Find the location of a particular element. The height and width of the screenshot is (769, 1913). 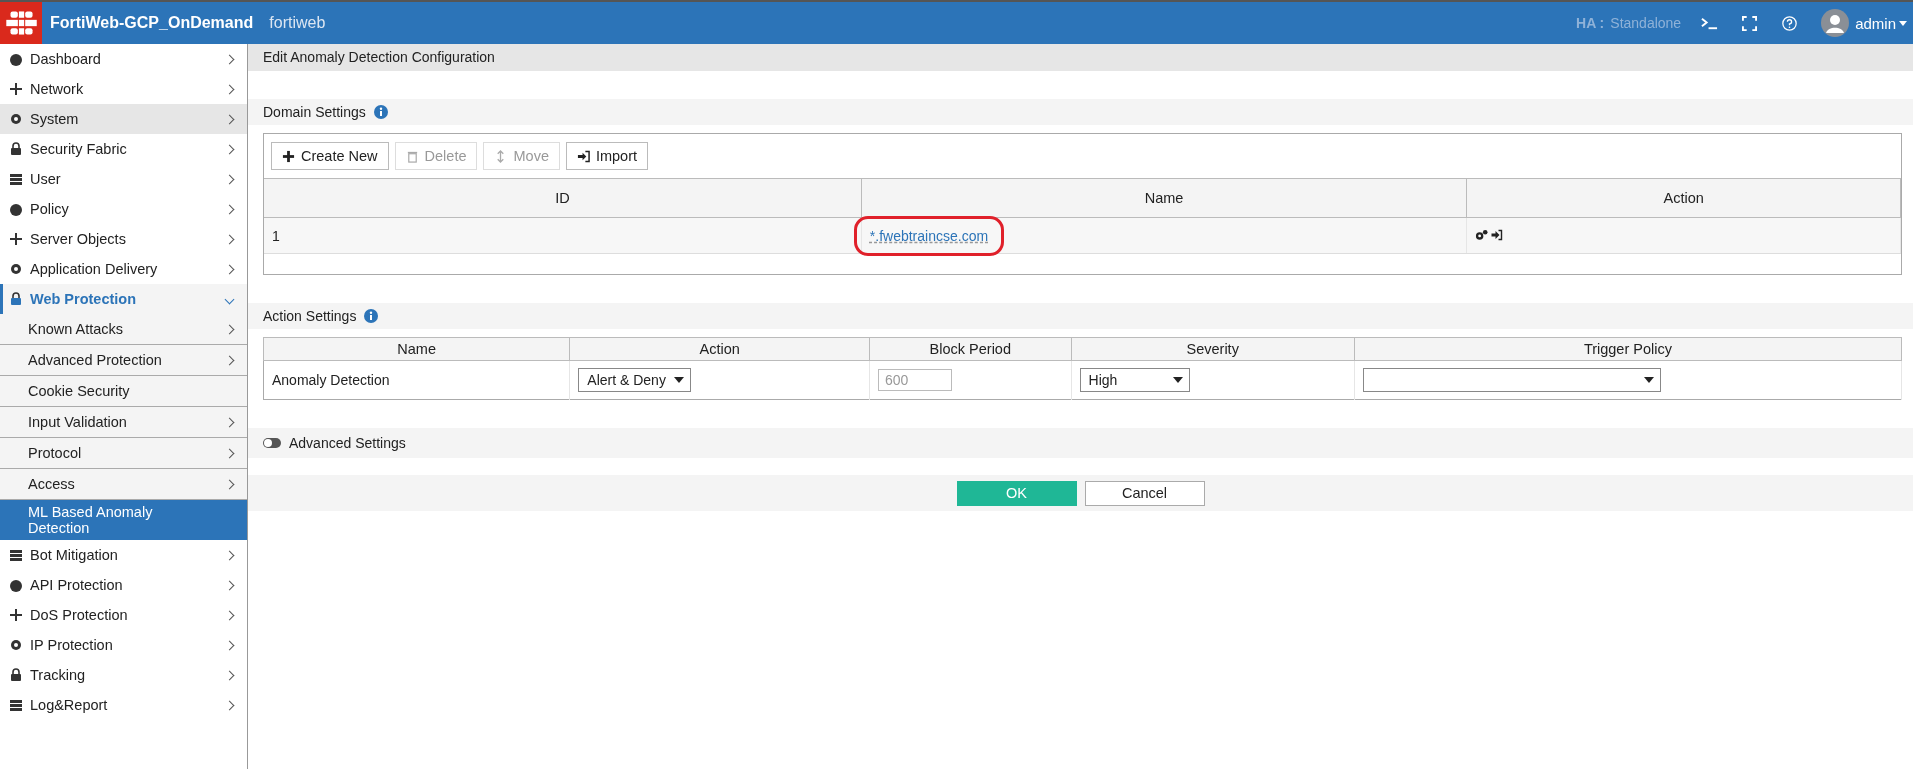

column-header: Trigger Policy is located at coordinates (1628, 349).